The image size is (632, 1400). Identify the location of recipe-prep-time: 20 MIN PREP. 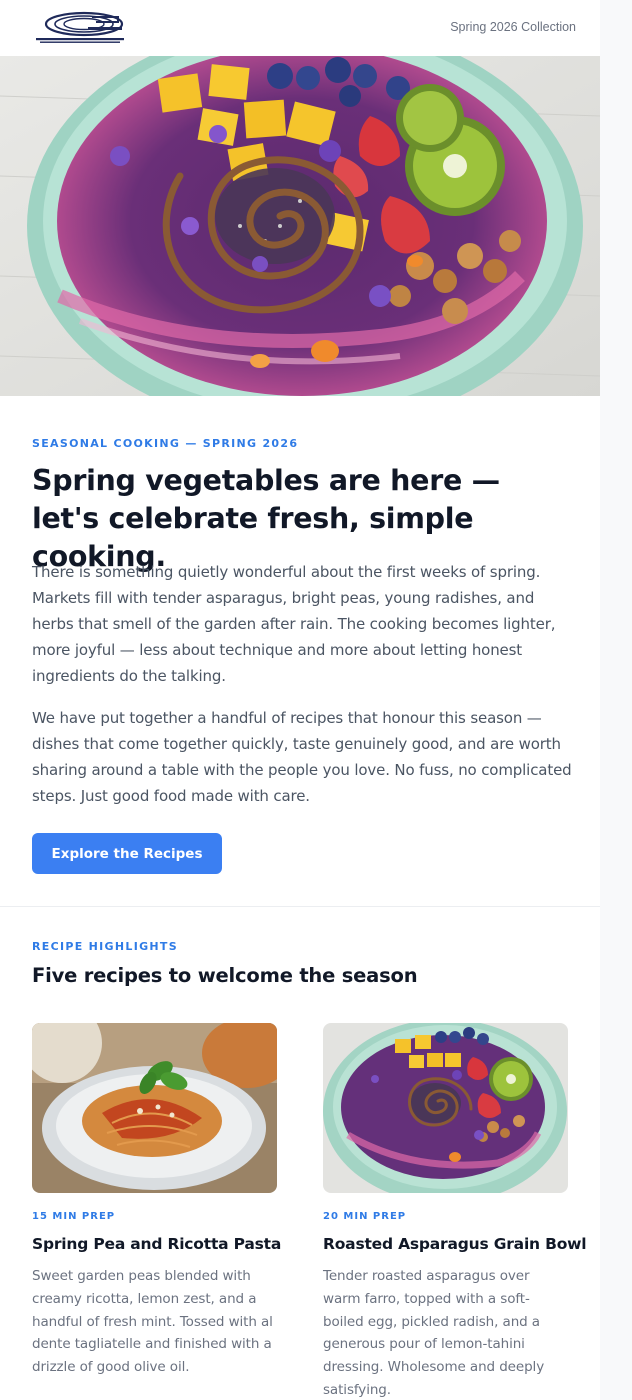
(365, 1216).